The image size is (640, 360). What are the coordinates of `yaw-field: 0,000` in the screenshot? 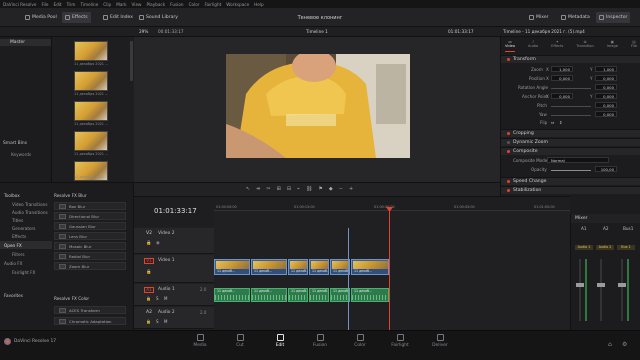 It's located at (606, 114).